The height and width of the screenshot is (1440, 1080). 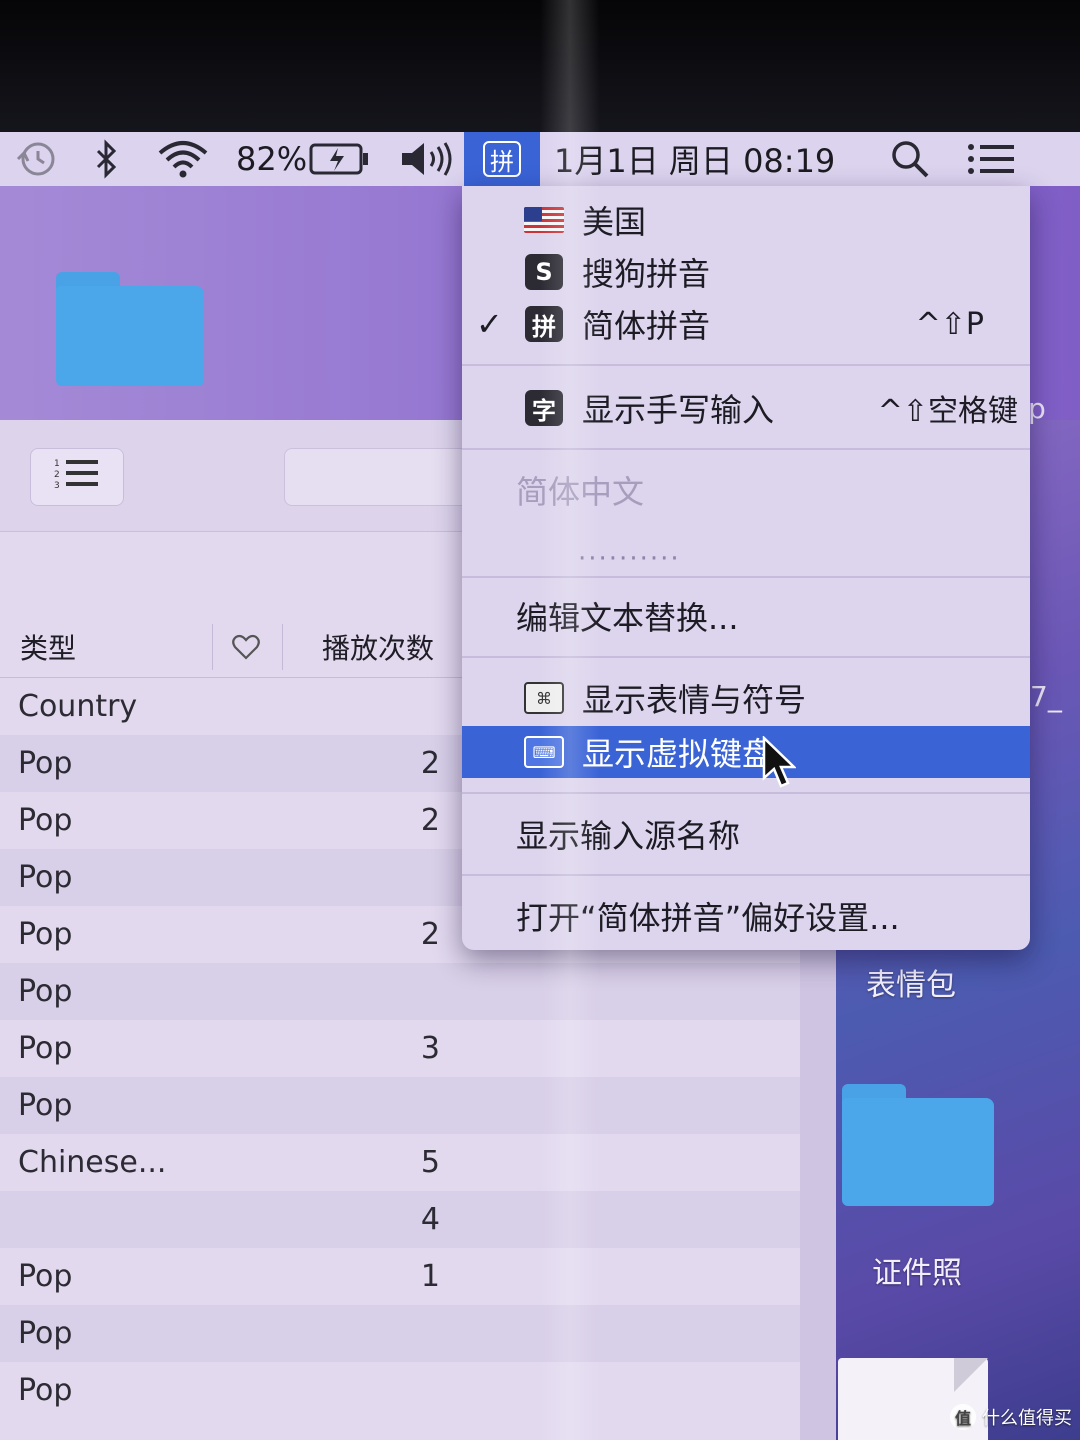 What do you see at coordinates (678, 754) in the screenshot?
I see `menu-item-label: 显示虚拟键盘` at bounding box center [678, 754].